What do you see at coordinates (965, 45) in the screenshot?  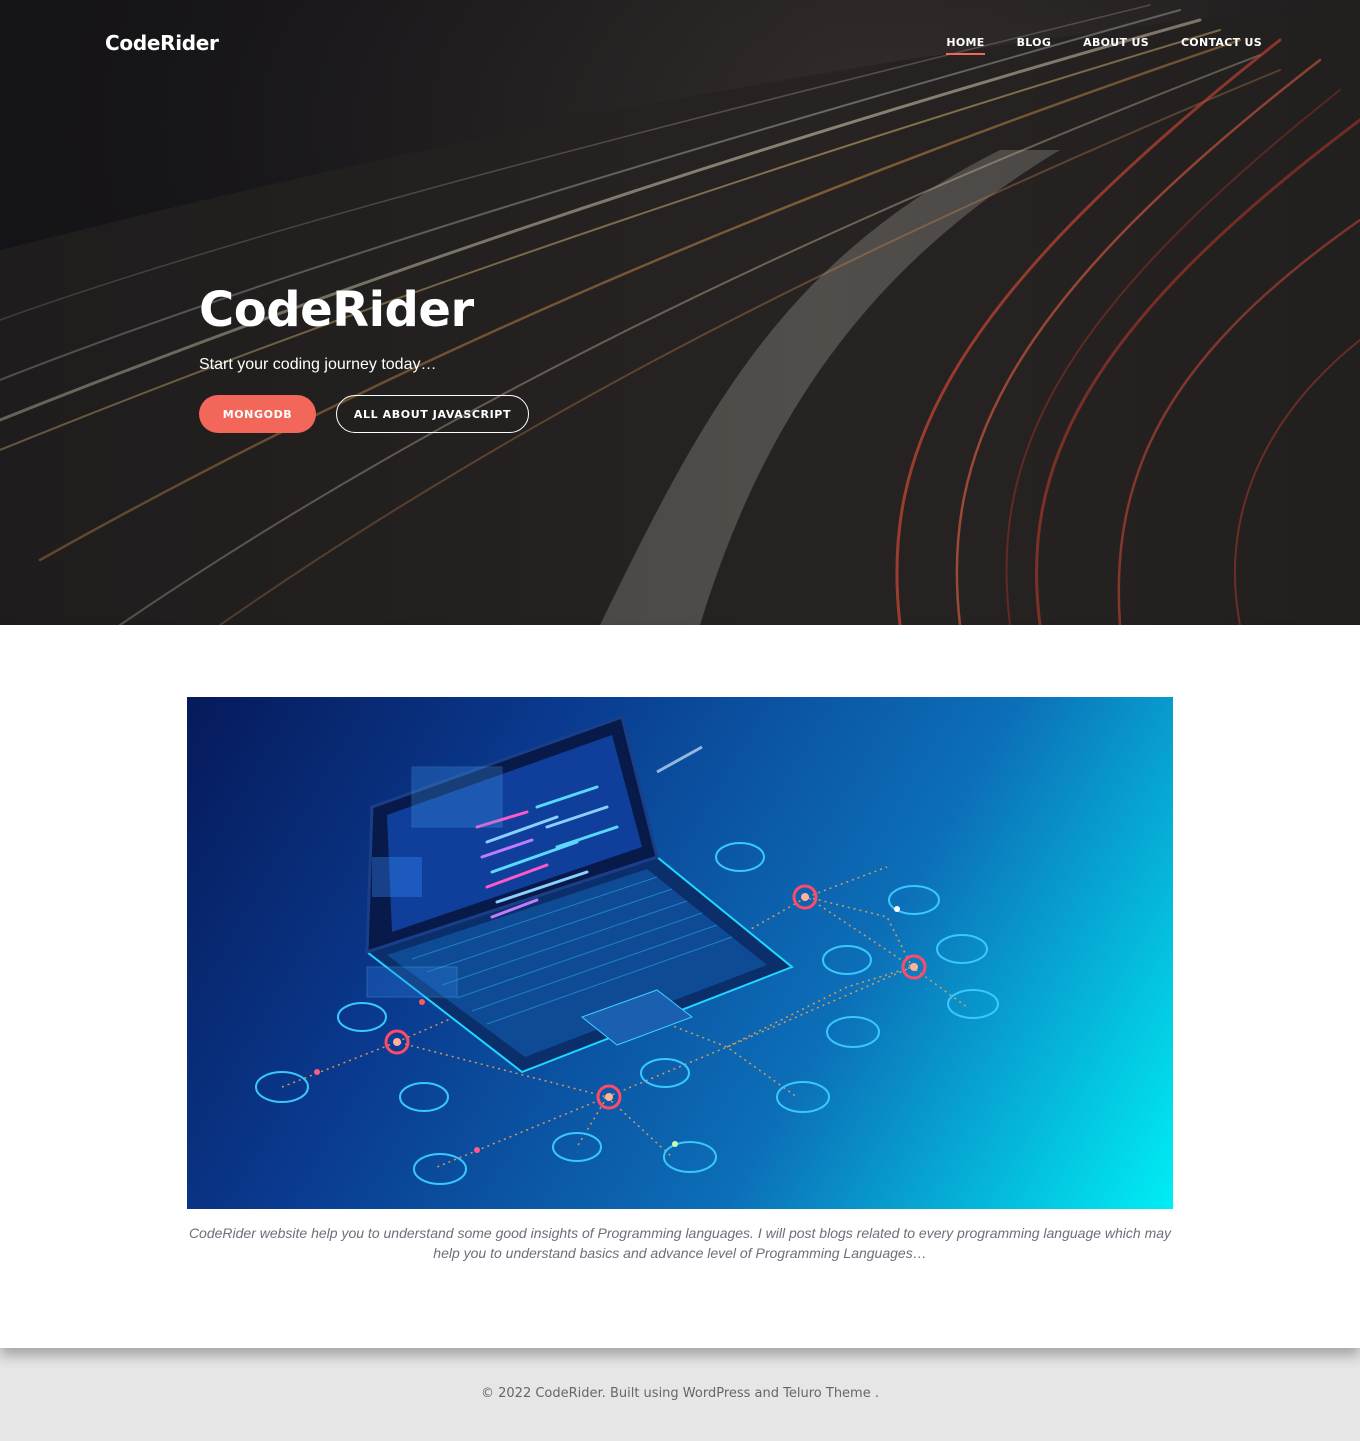 I see `nav-item-home: HOME` at bounding box center [965, 45].